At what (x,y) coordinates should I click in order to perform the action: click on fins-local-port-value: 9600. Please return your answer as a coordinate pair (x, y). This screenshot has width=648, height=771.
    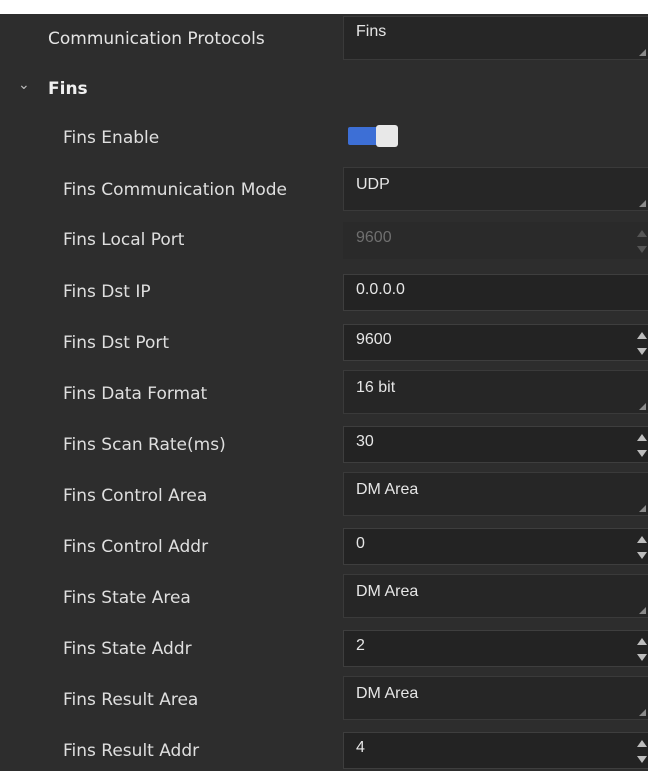
    Looking at the image, I should click on (374, 237).